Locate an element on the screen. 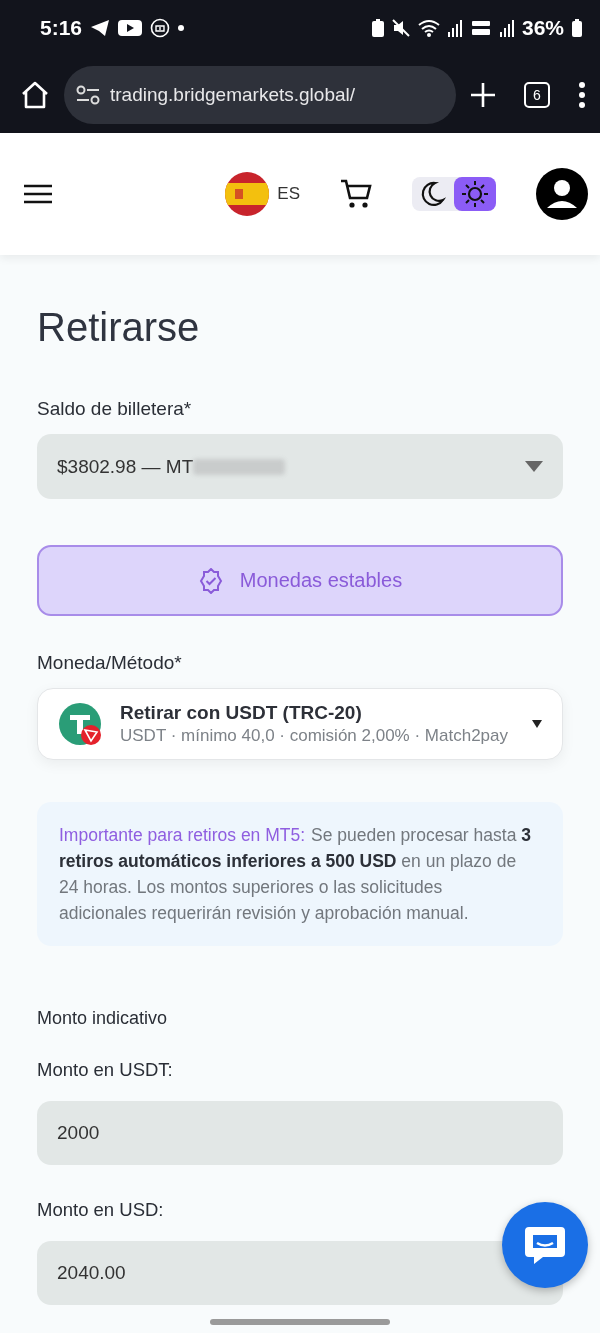 The width and height of the screenshot is (600, 1333). coin-icon is located at coordinates (80, 724).